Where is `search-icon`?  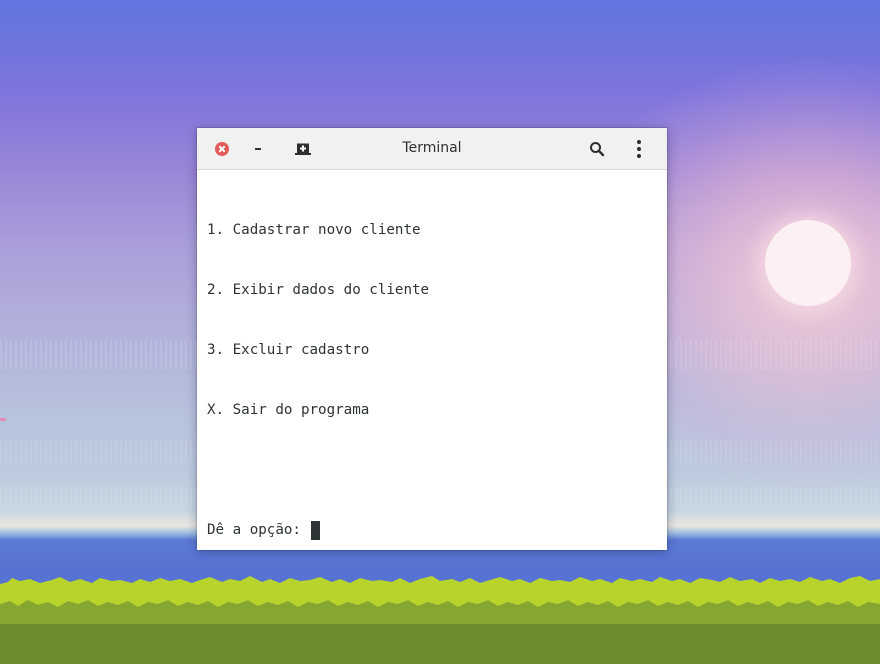 search-icon is located at coordinates (597, 149).